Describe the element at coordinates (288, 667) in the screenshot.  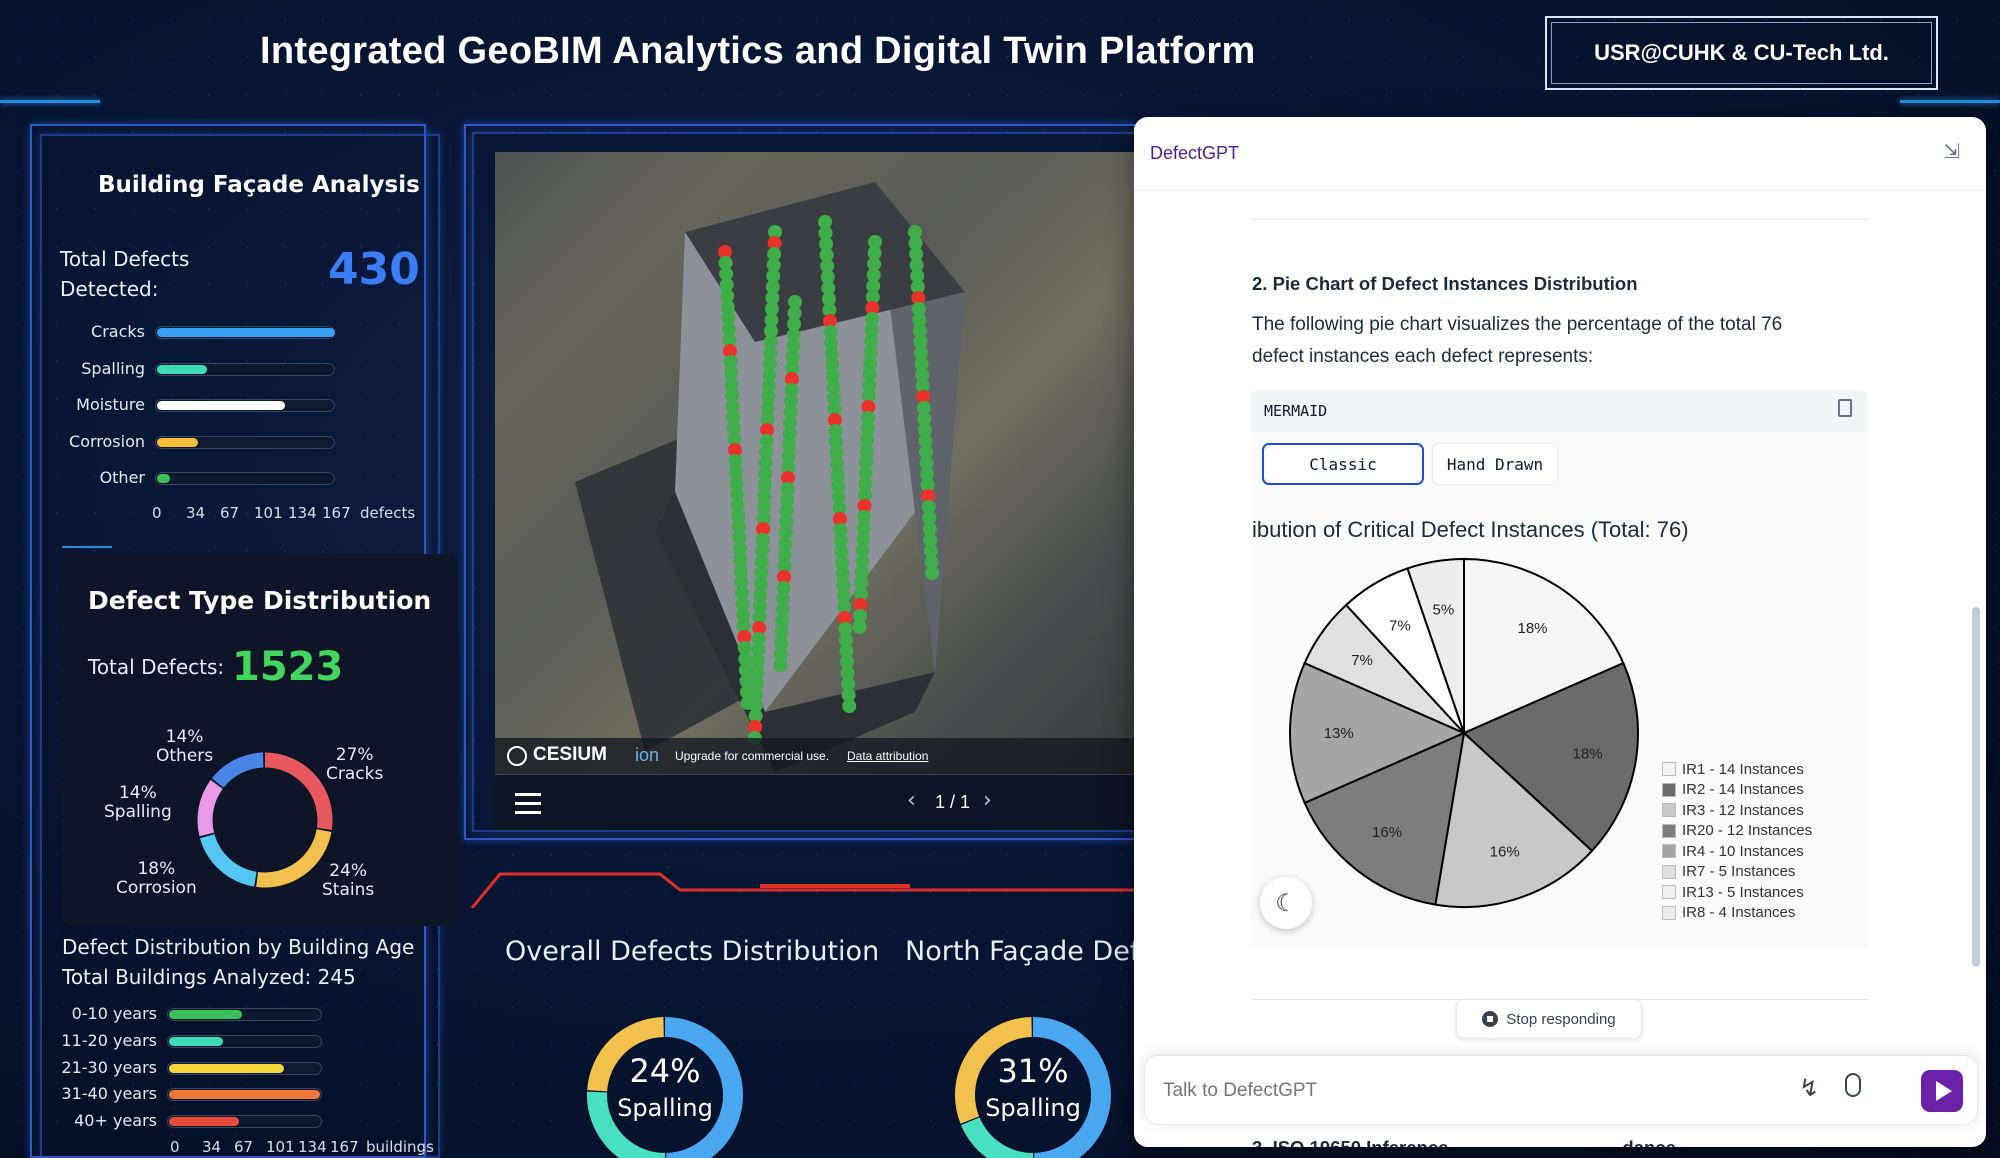
I see `defect-type-total-value: 1523` at that location.